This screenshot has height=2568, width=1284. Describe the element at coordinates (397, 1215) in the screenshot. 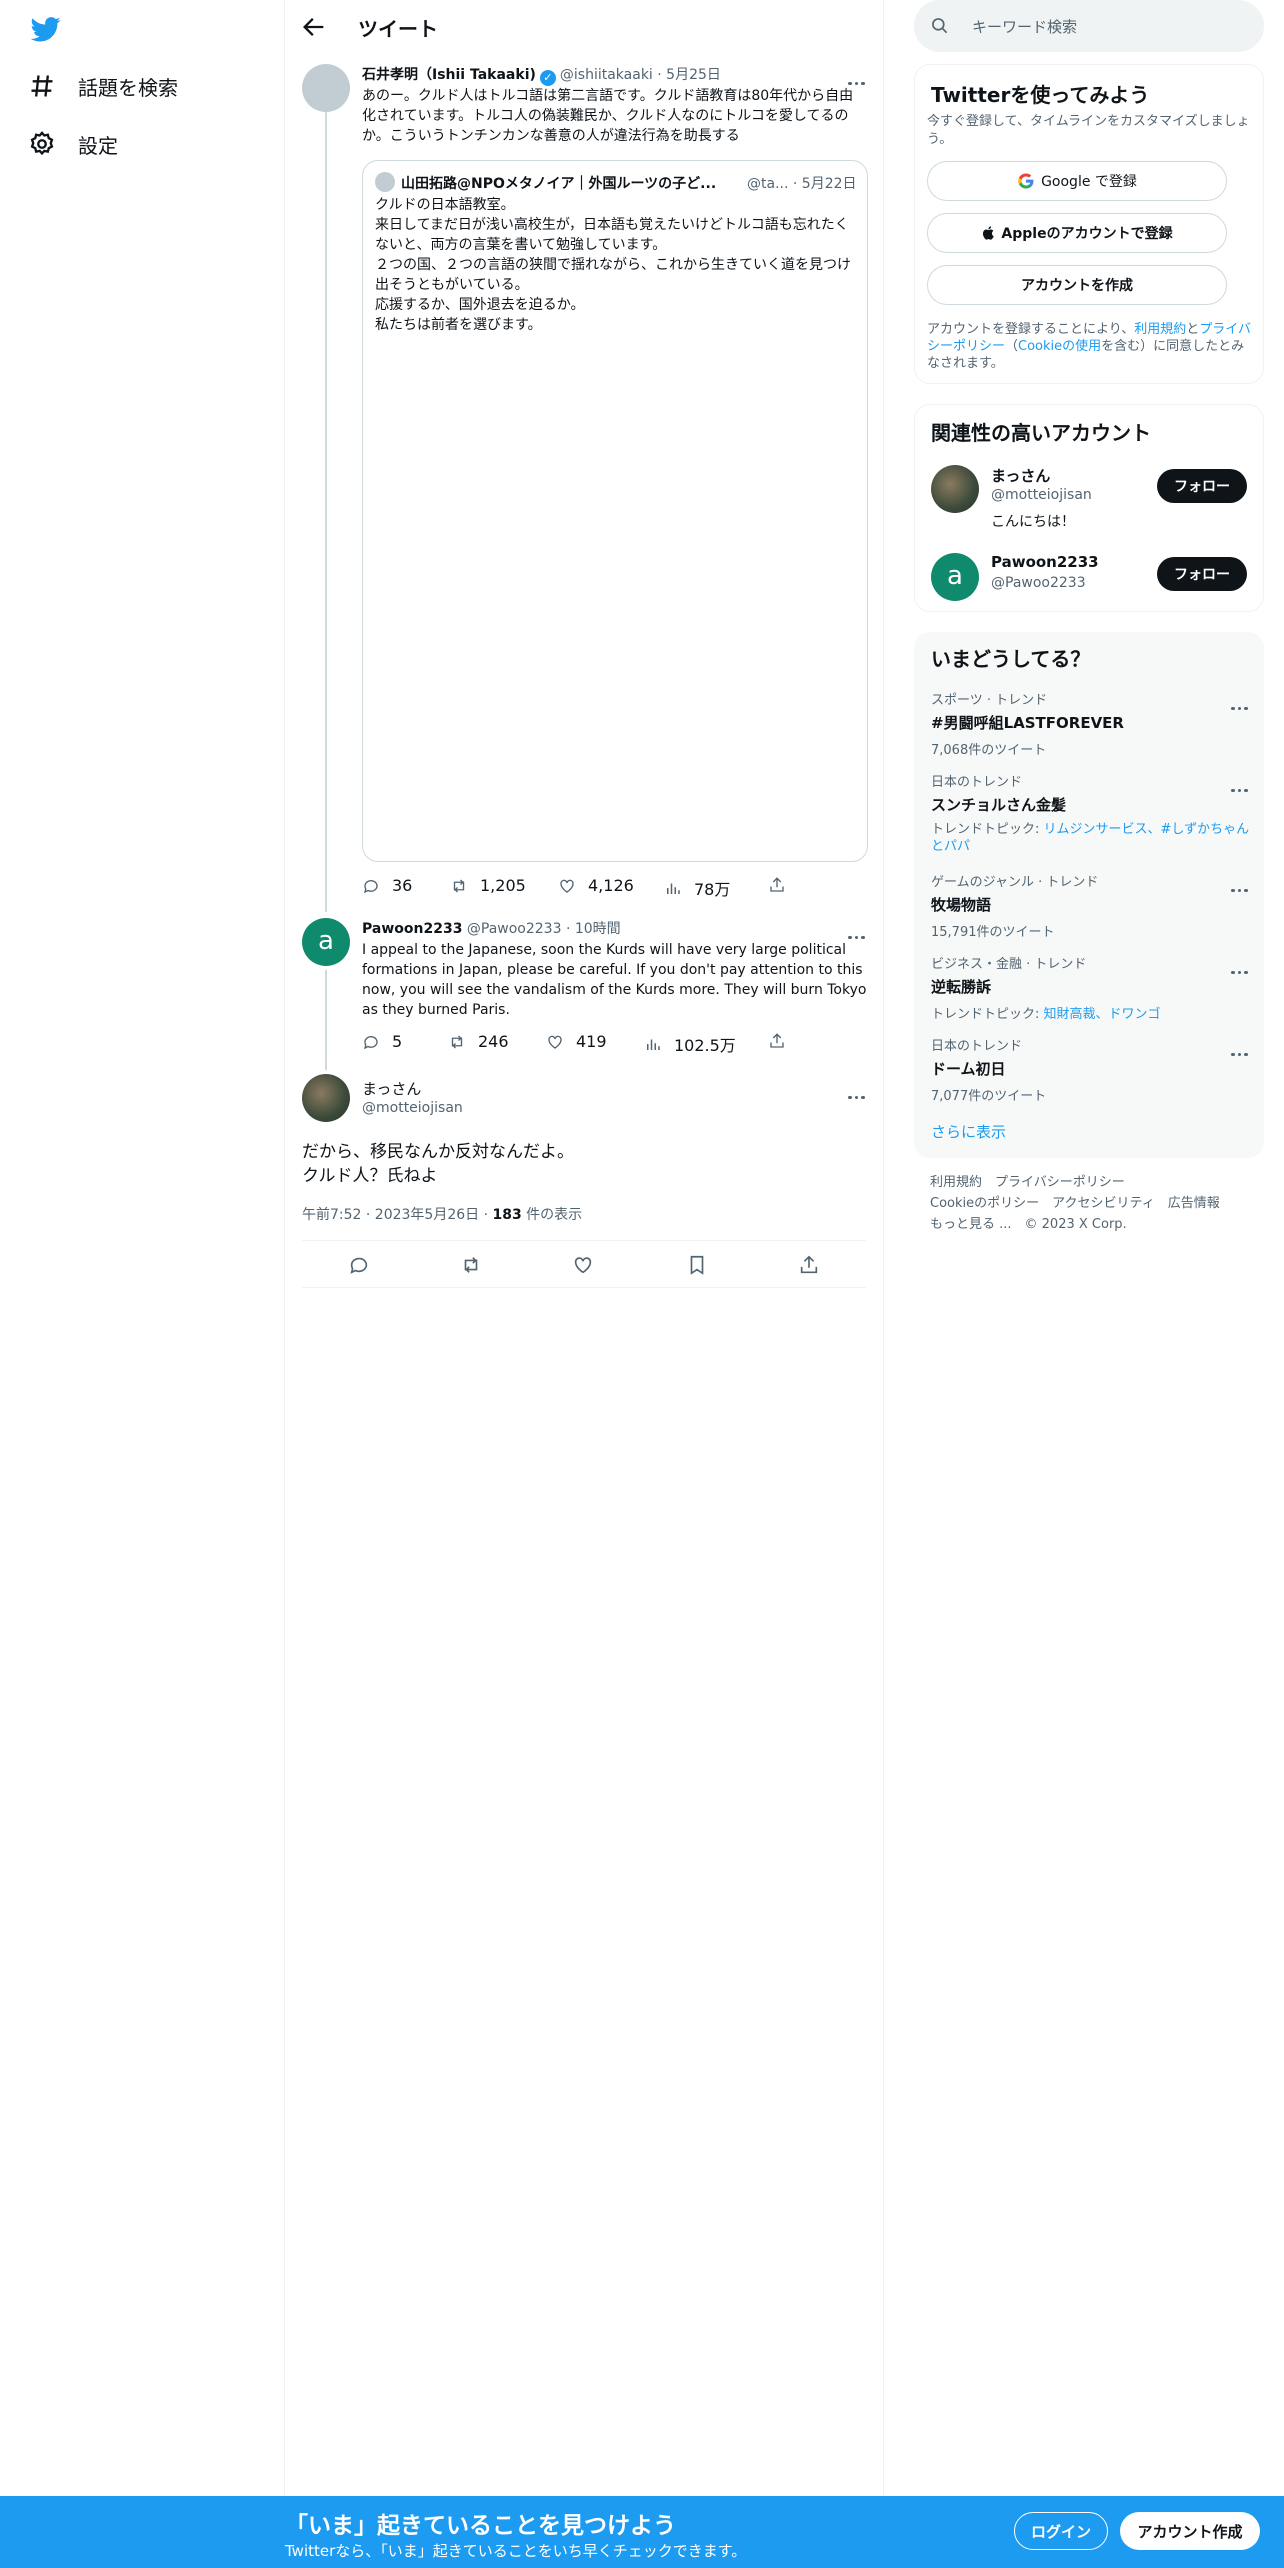

I see `tweet-timestamp: 午前7:52 · 2023年5月26日 ·` at that location.